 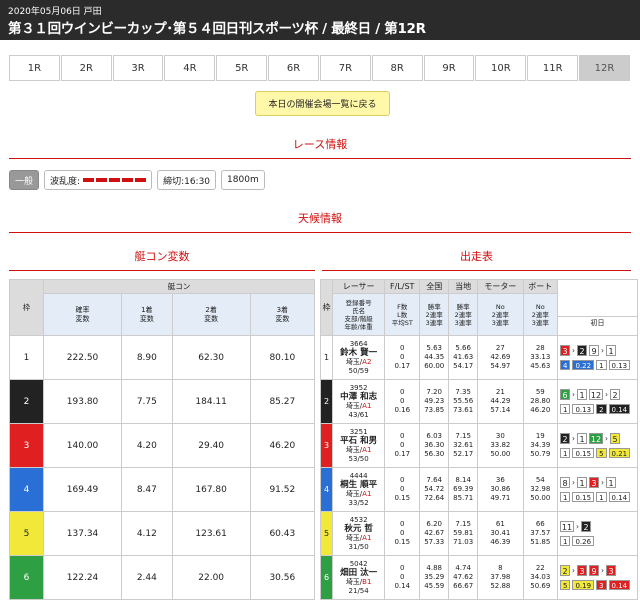 What do you see at coordinates (147, 577) in the screenshot?
I see `value-cell: 2.44` at bounding box center [147, 577].